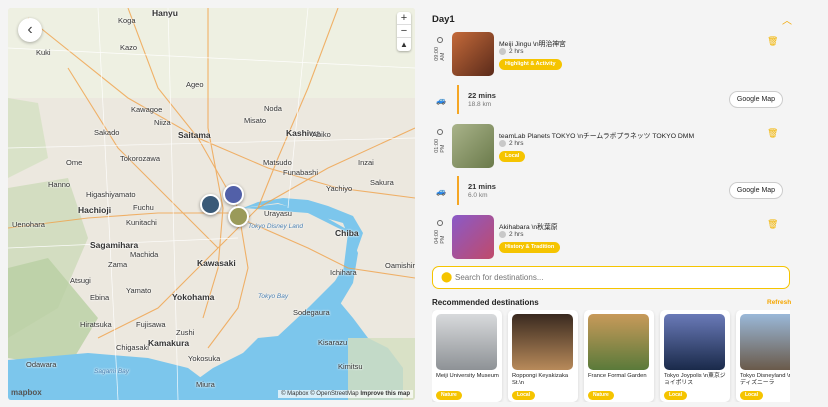 Image resolution: width=828 pixels, height=407 pixels. Describe the element at coordinates (617, 376) in the screenshot. I see `card-name: France Formal Garden` at that location.